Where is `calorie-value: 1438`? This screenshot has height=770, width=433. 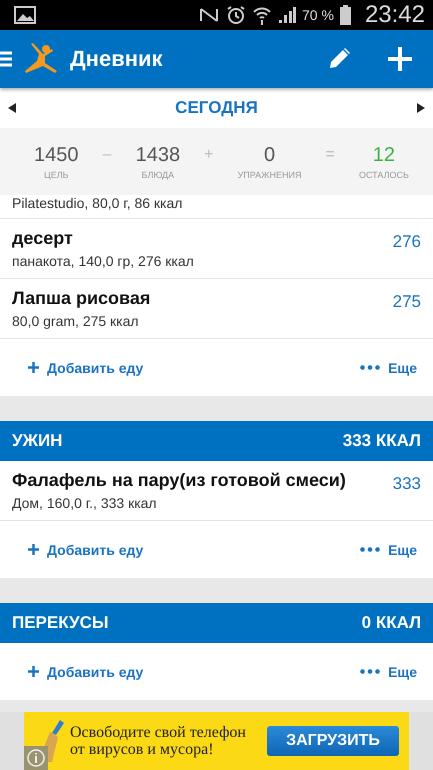
calorie-value: 1438 is located at coordinates (158, 155).